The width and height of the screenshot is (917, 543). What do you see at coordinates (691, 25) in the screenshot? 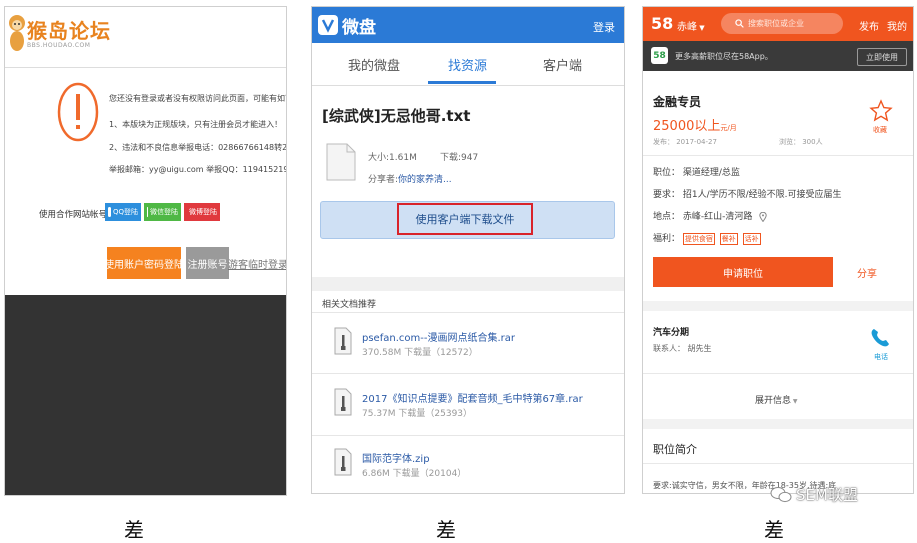
I see `city-selector: 赤峰 ▼` at bounding box center [691, 25].